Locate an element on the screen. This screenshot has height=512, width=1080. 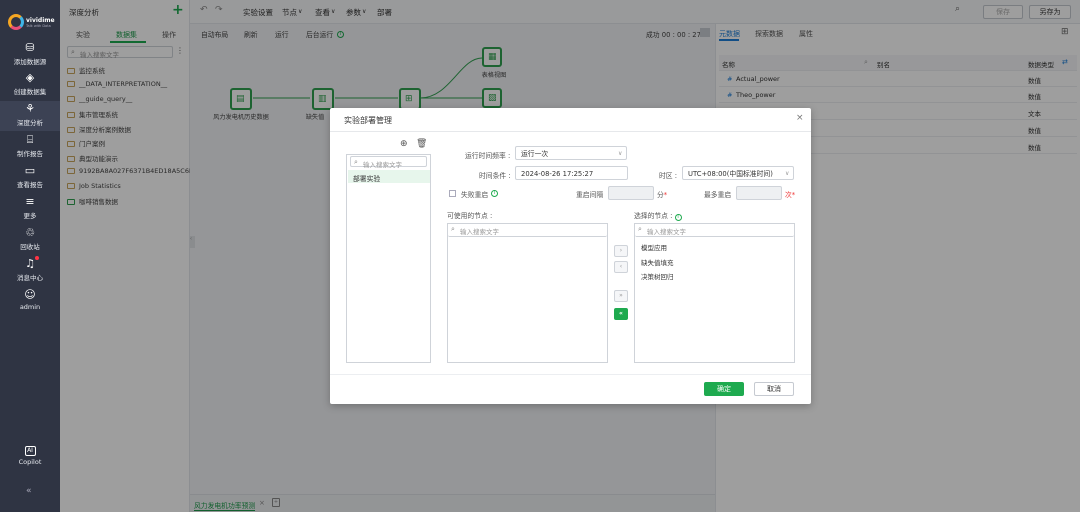
freq-label: 运行时间频率 : is located at coordinates (488, 156).